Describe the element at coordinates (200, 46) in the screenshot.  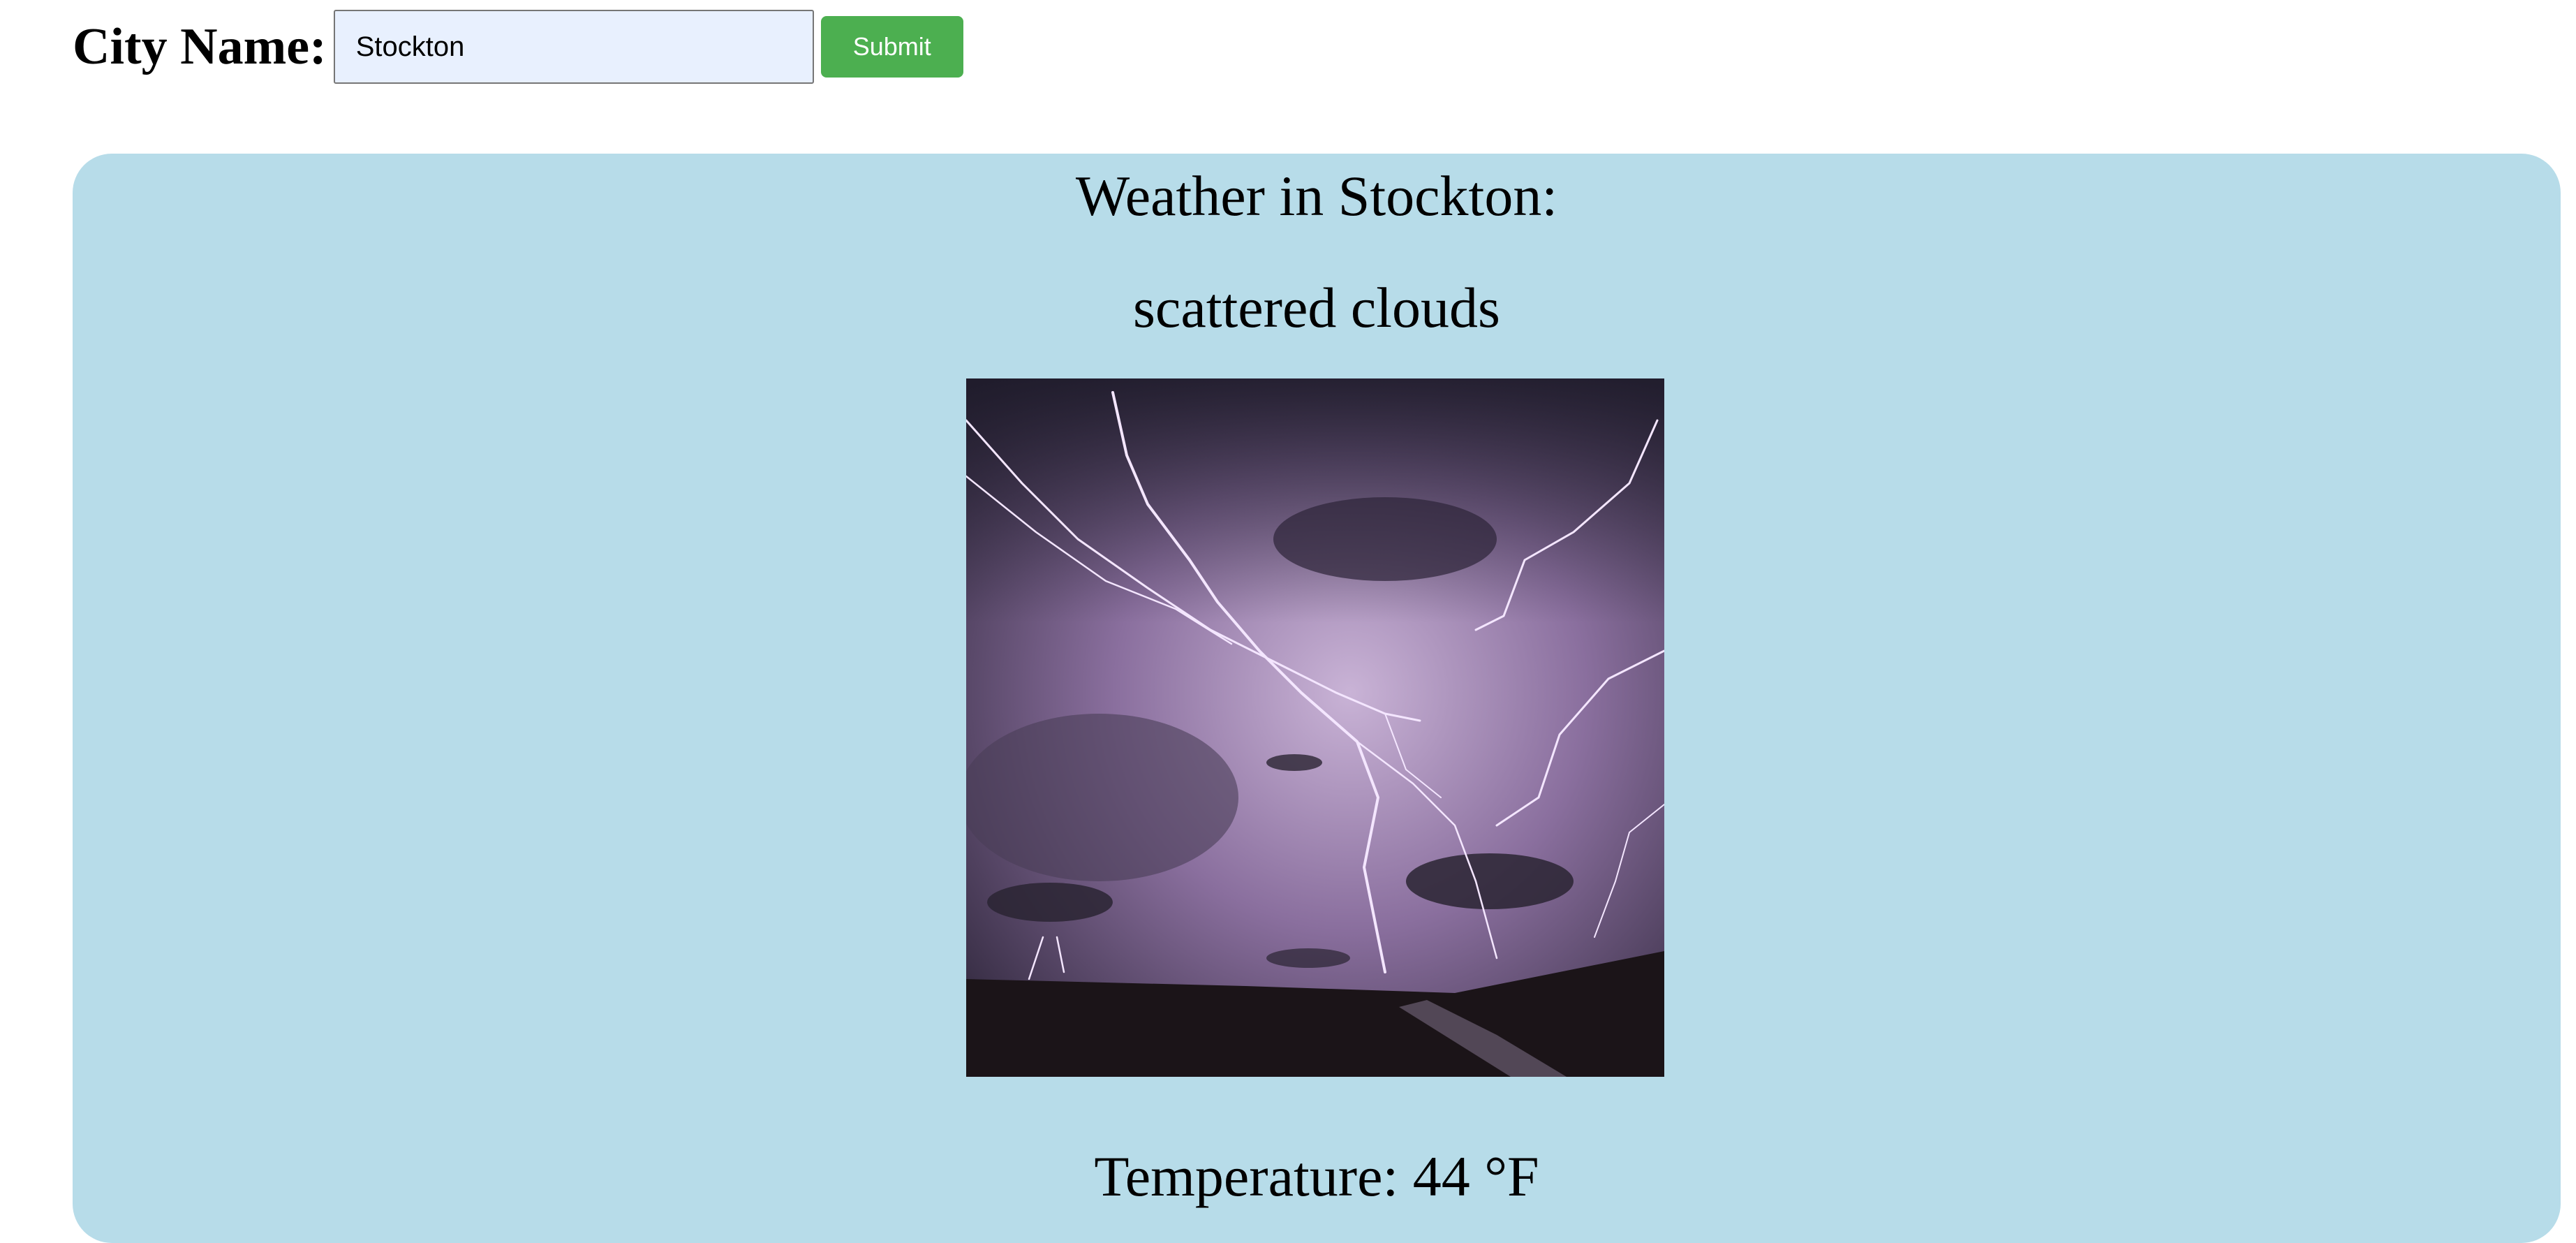
I see `city-name-label: City Name:` at that location.